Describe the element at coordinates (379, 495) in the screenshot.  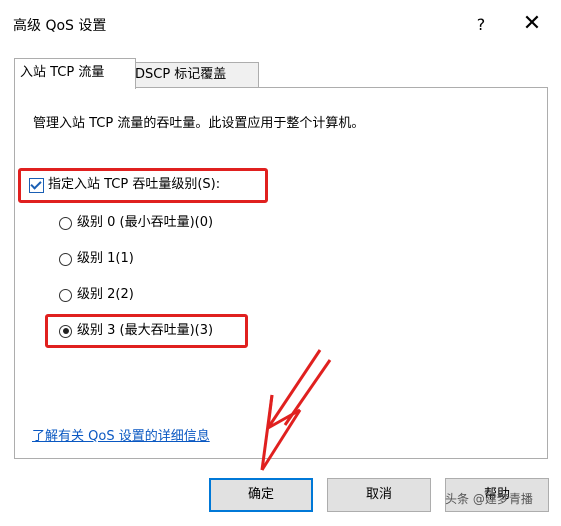
I see `cancel-button: 取消` at that location.